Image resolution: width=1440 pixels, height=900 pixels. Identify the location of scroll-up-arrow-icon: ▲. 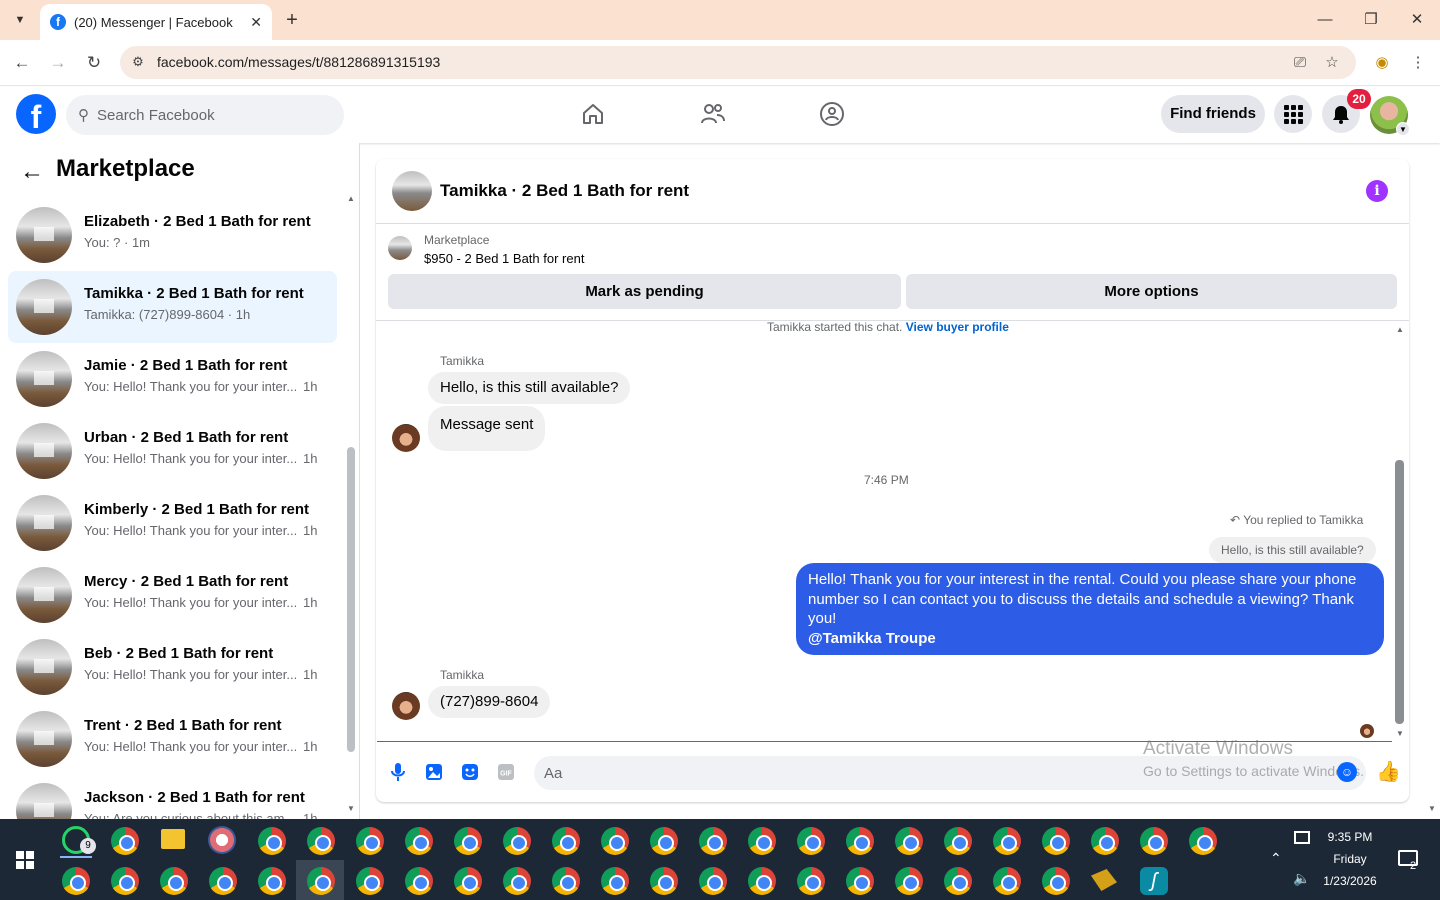
(351, 198).